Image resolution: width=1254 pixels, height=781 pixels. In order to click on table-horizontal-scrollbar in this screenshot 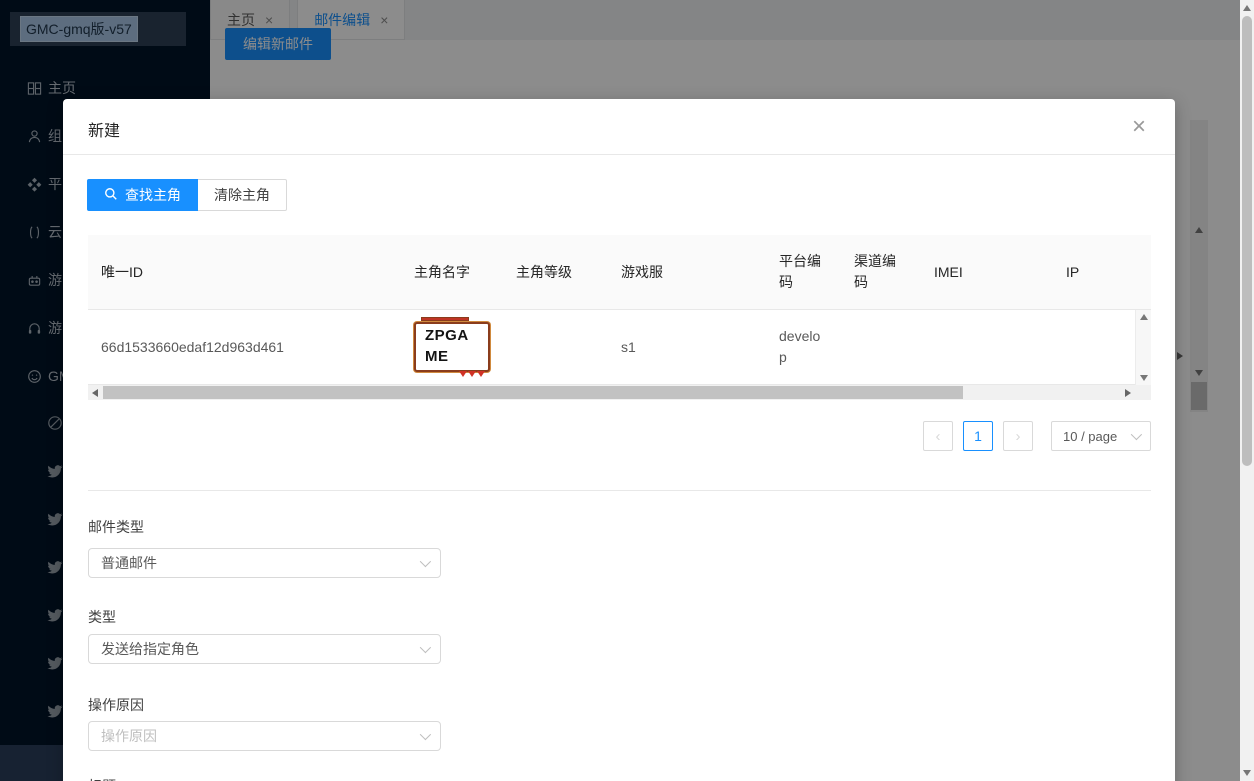, I will do `click(611, 392)`.